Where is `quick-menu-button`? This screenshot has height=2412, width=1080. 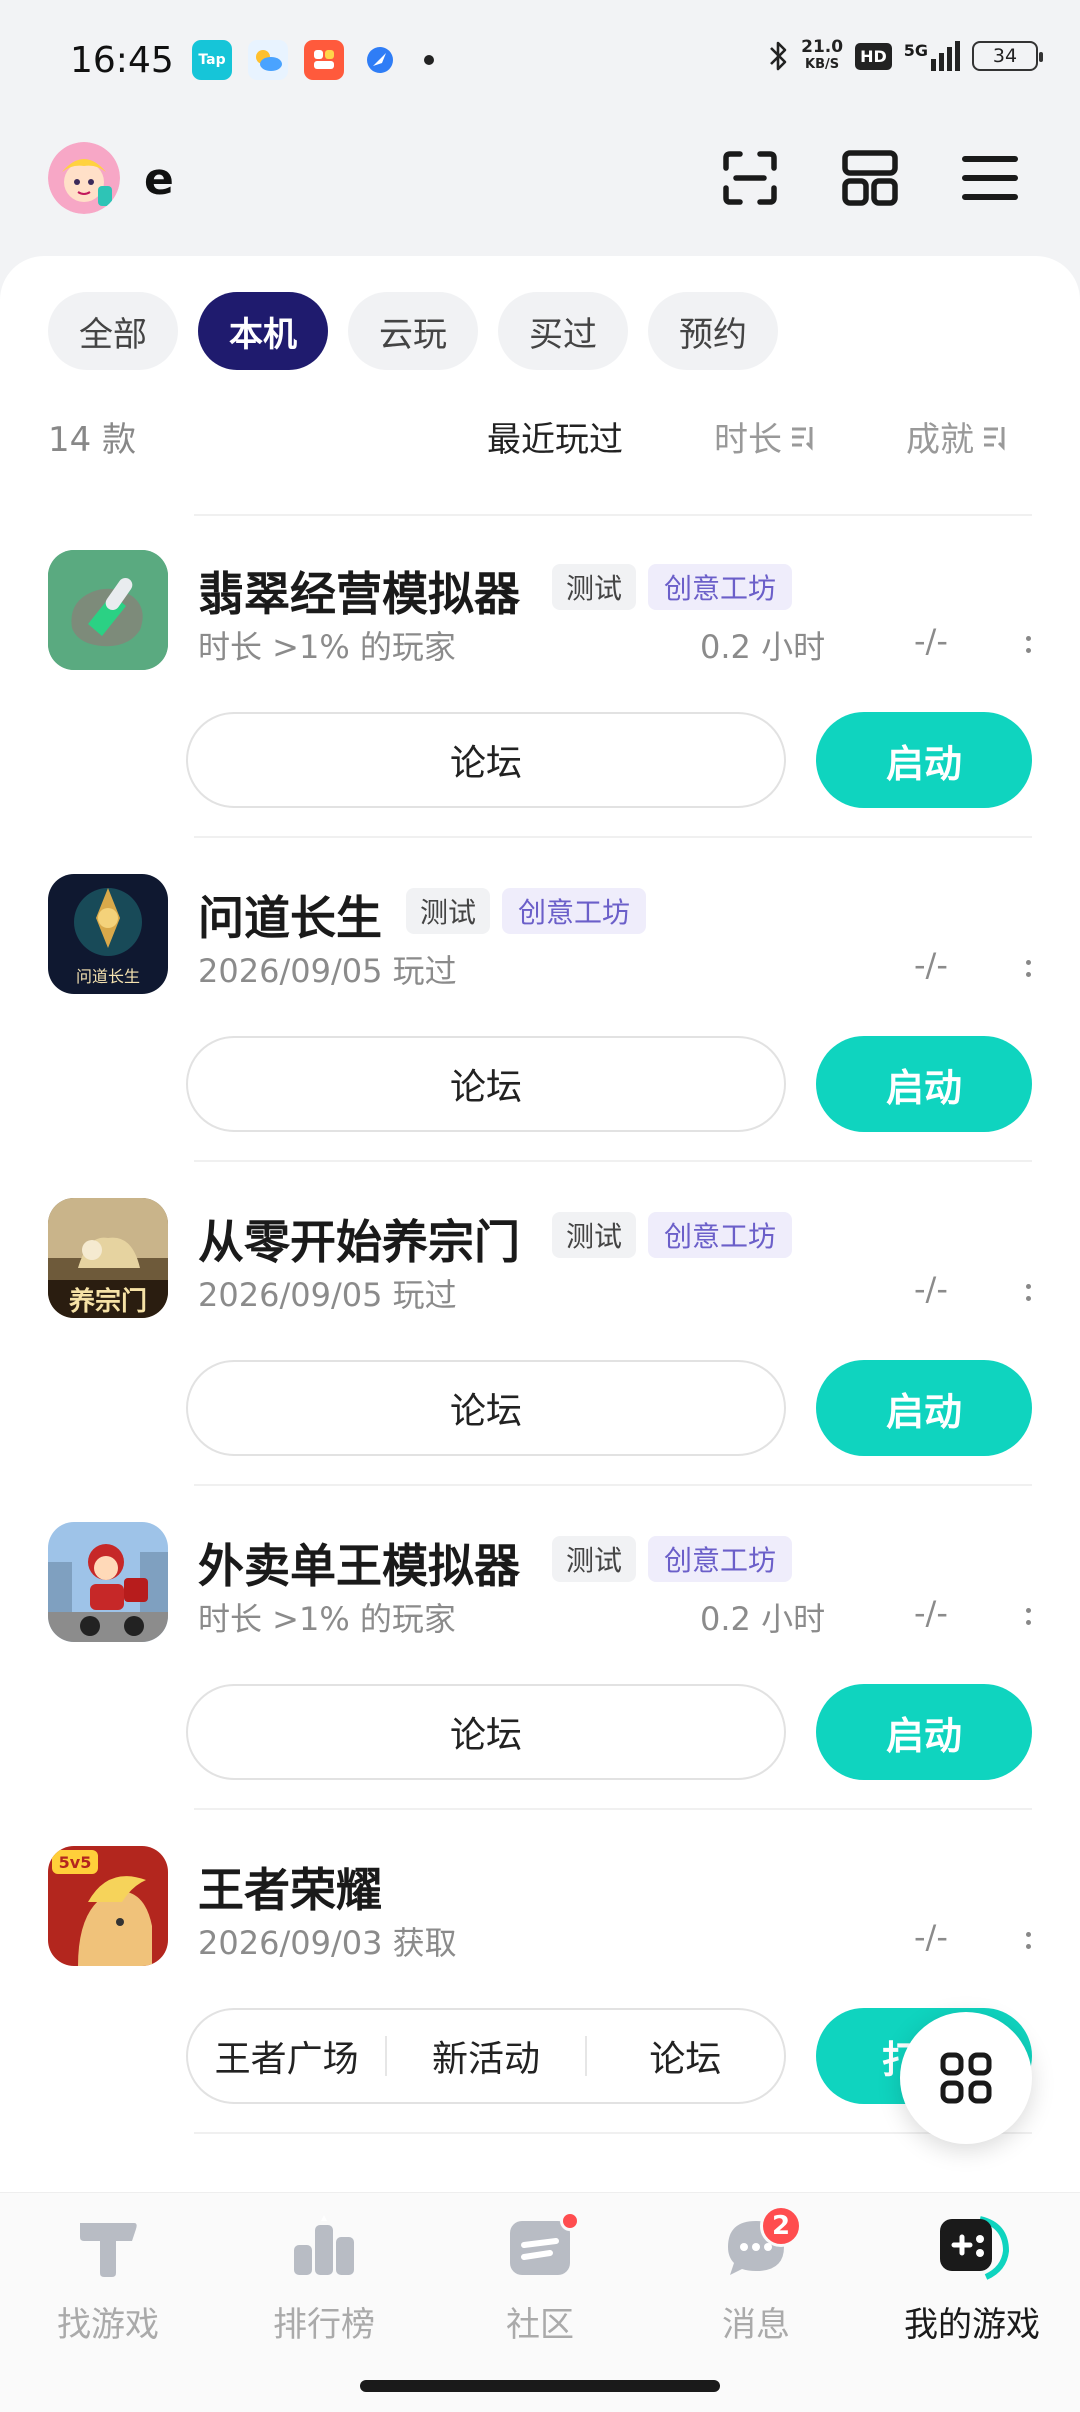 quick-menu-button is located at coordinates (966, 2078).